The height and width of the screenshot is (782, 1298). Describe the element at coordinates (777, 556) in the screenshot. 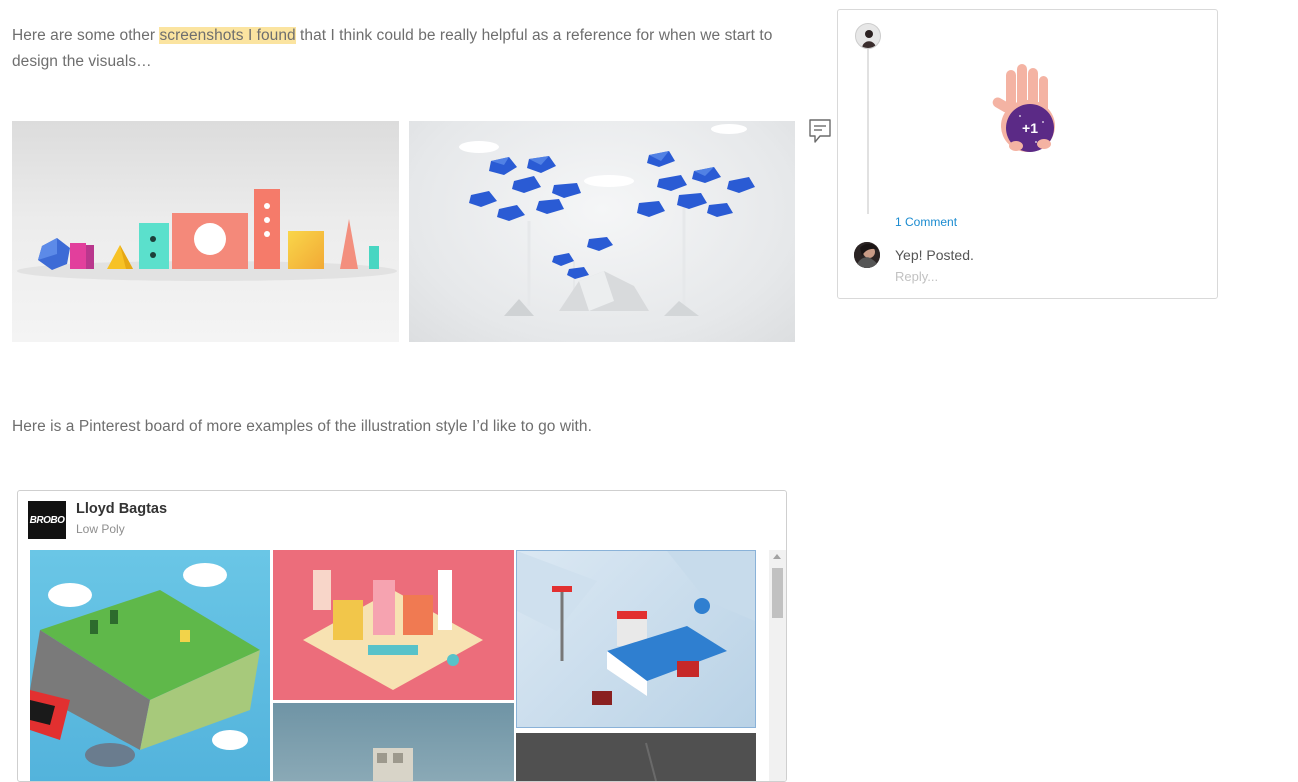

I see `scroll-up-arrow-icon` at that location.